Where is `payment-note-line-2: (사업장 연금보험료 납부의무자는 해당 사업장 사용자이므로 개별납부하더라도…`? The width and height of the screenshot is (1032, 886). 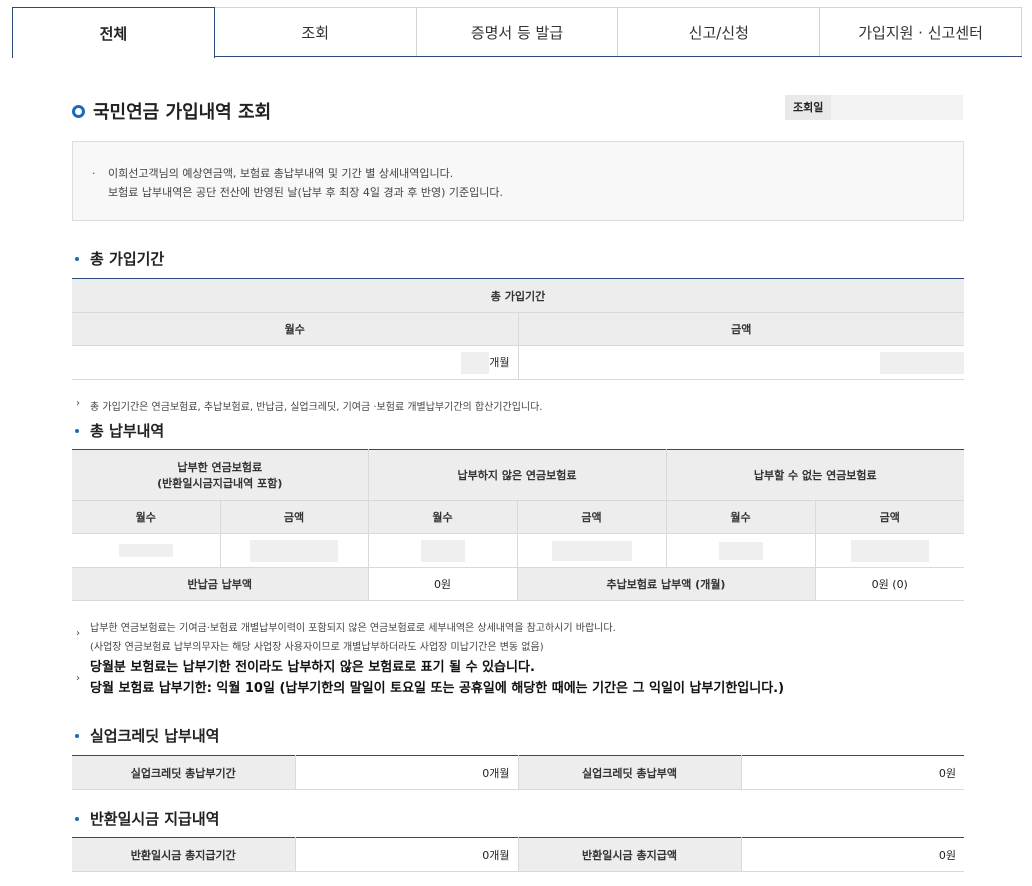
payment-note-line-2: (사업장 연금보험료 납부의무자는 해당 사업장 사용자이므로 개별납부하더라도… is located at coordinates (317, 647).